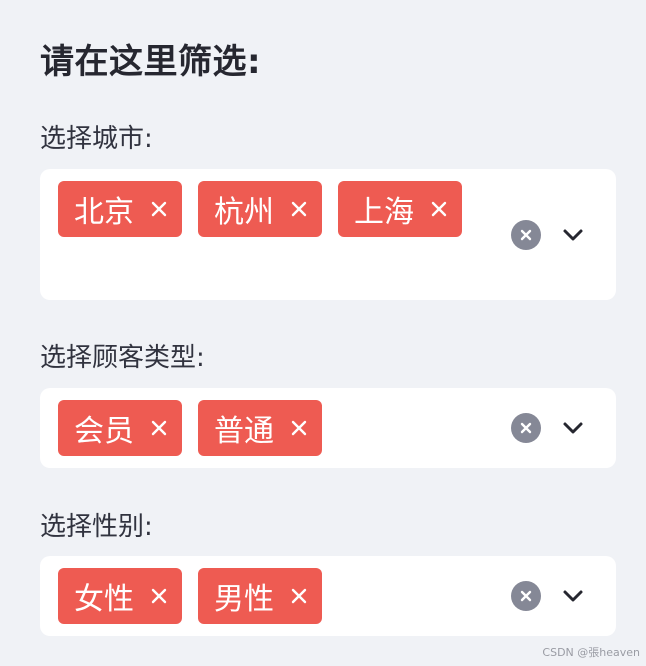 The height and width of the screenshot is (666, 646). I want to click on tag-beijing: 北京, so click(120, 209).